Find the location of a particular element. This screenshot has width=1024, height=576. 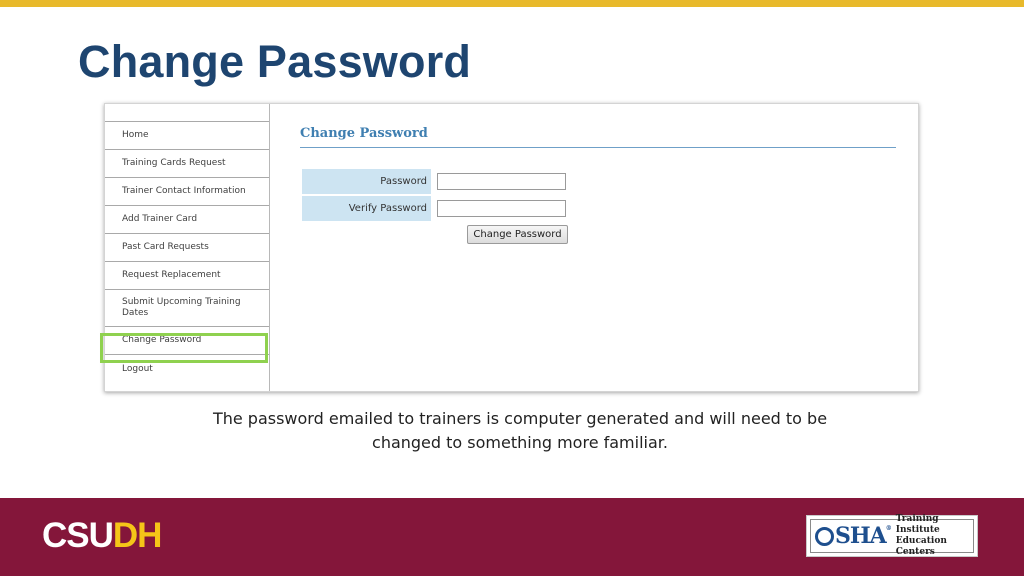

sidebar-item-home: Home is located at coordinates (187, 136).